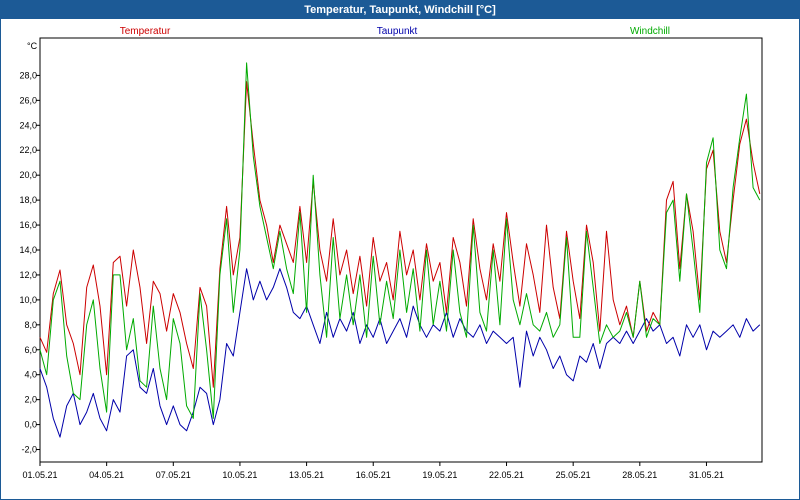  Describe the element at coordinates (28, 275) in the screenshot. I see `y-tick-label: 12,0` at that location.